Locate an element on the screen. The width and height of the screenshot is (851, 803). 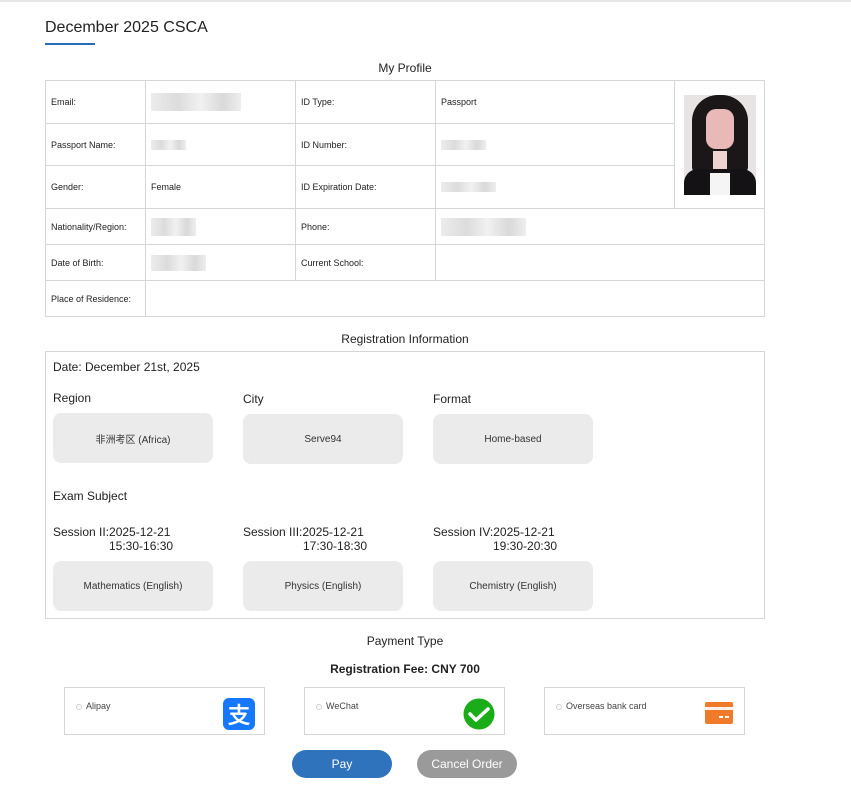
region-value: 非洲考区 (Africa) is located at coordinates (133, 438).